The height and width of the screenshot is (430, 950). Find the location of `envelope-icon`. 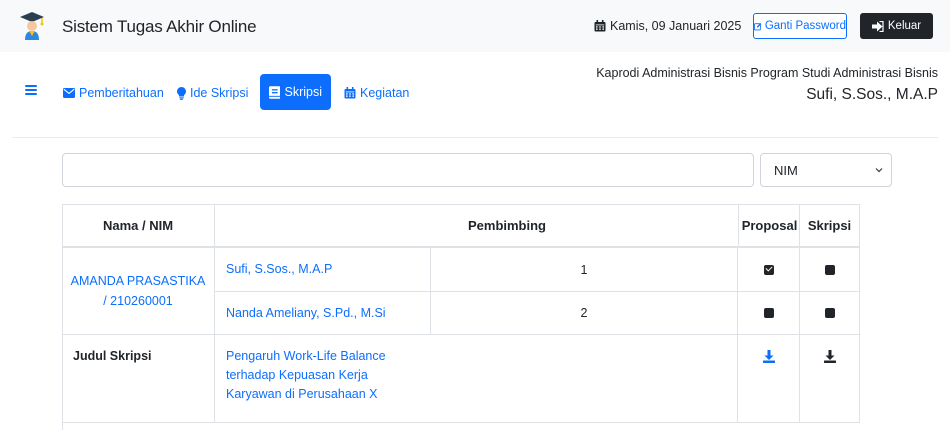

envelope-icon is located at coordinates (69, 93).